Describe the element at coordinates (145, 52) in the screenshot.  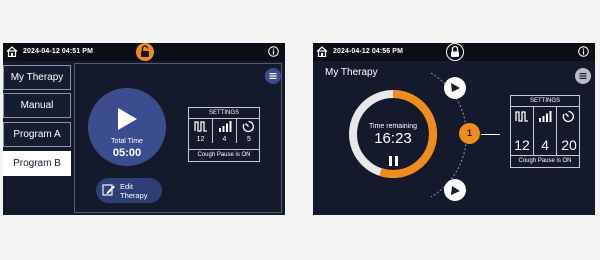
I see `lock-open-icon` at that location.